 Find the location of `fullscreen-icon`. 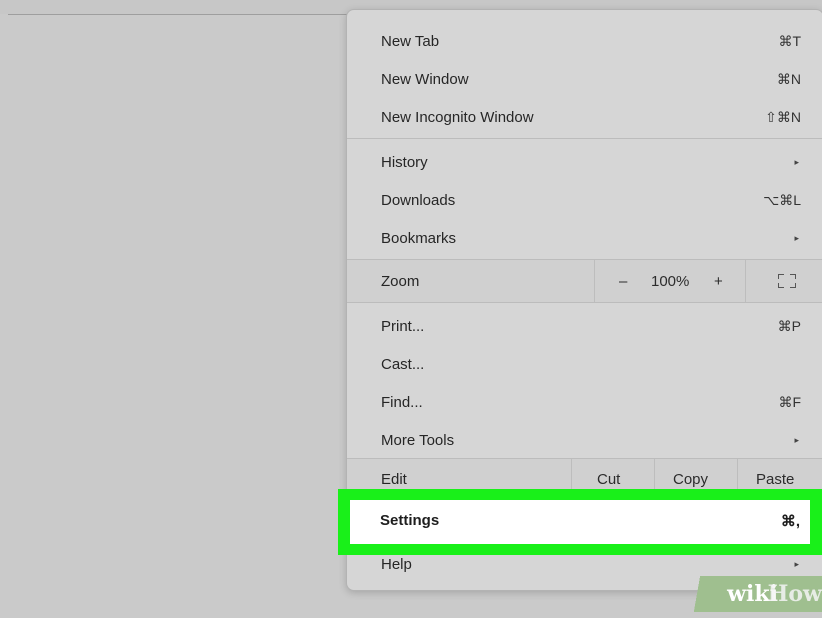

fullscreen-icon is located at coordinates (787, 281).